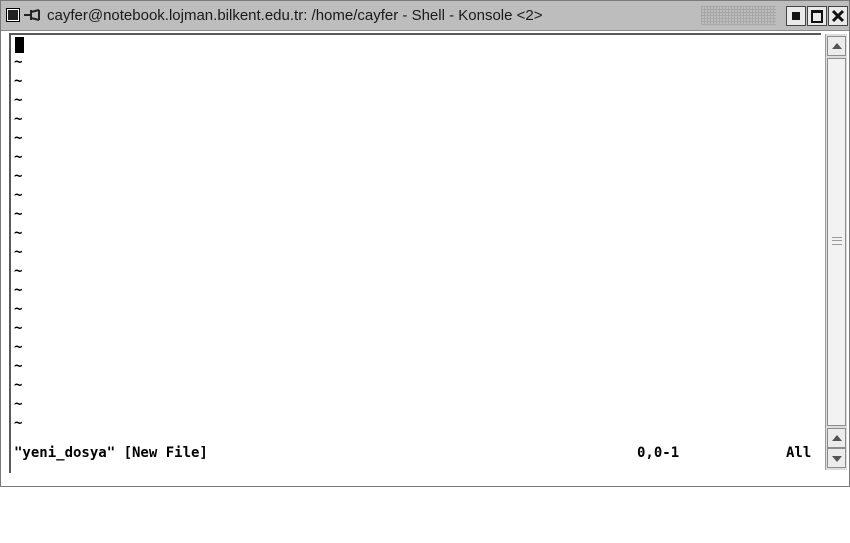  I want to click on maximize-button, so click(817, 16).